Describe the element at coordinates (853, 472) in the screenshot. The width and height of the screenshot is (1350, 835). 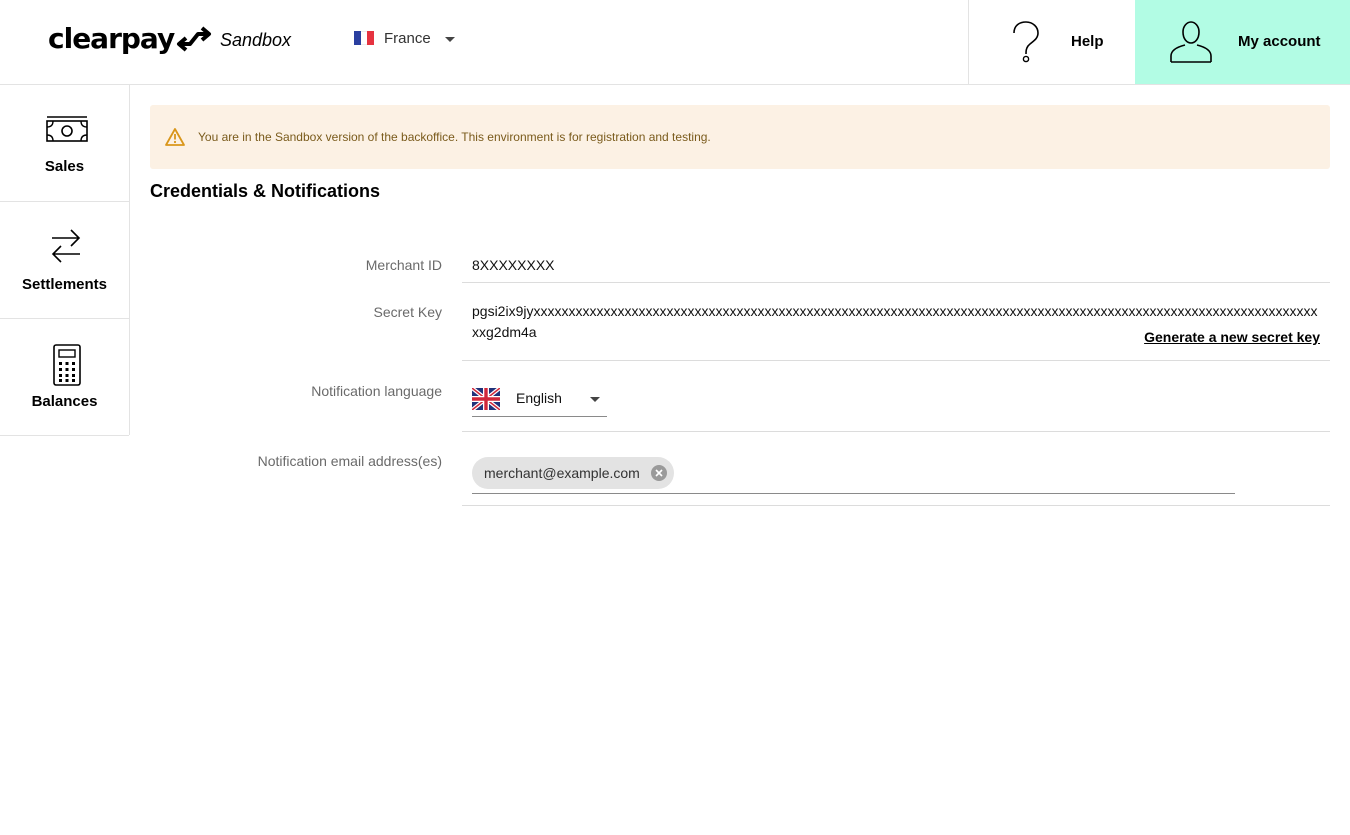
I see `notification-email-input: merchant@example.com` at that location.